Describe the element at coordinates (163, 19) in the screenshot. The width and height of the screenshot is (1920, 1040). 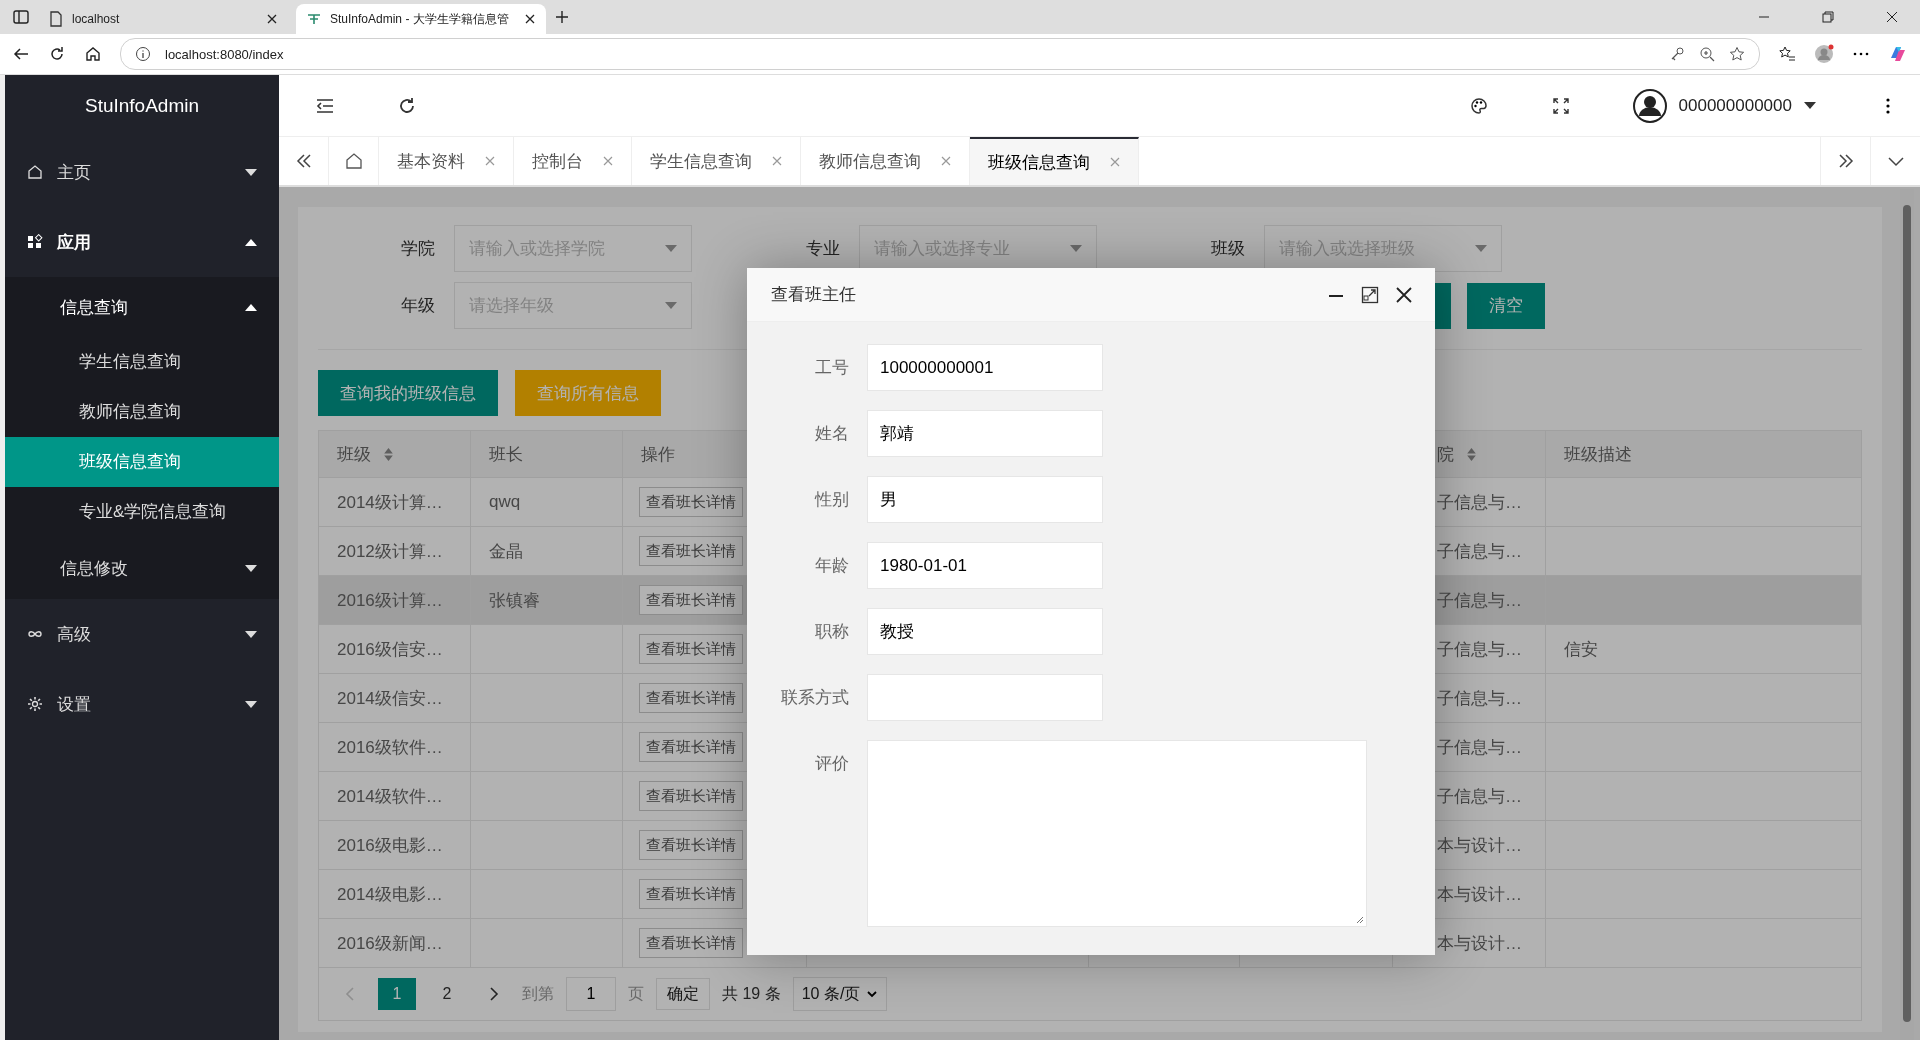
I see `browser-tab: localhost` at that location.